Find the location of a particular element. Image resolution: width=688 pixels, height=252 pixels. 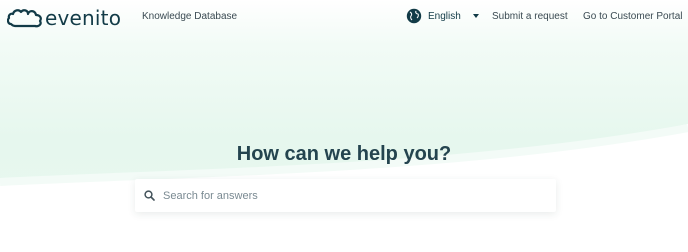

language-selector: English is located at coordinates (442, 16).